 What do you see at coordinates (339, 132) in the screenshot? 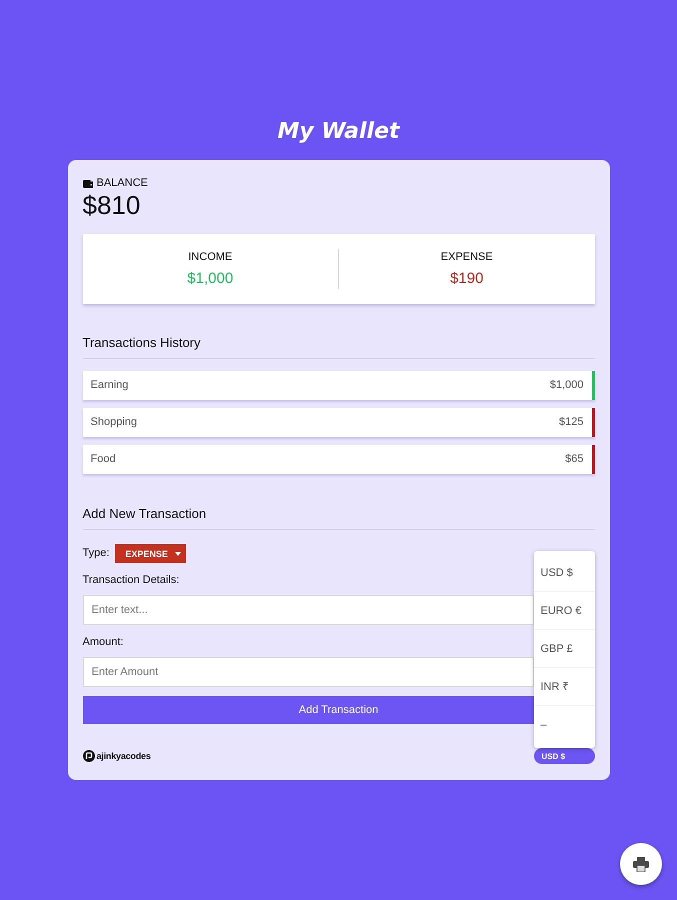
I see `app-title: My Wallet` at bounding box center [339, 132].